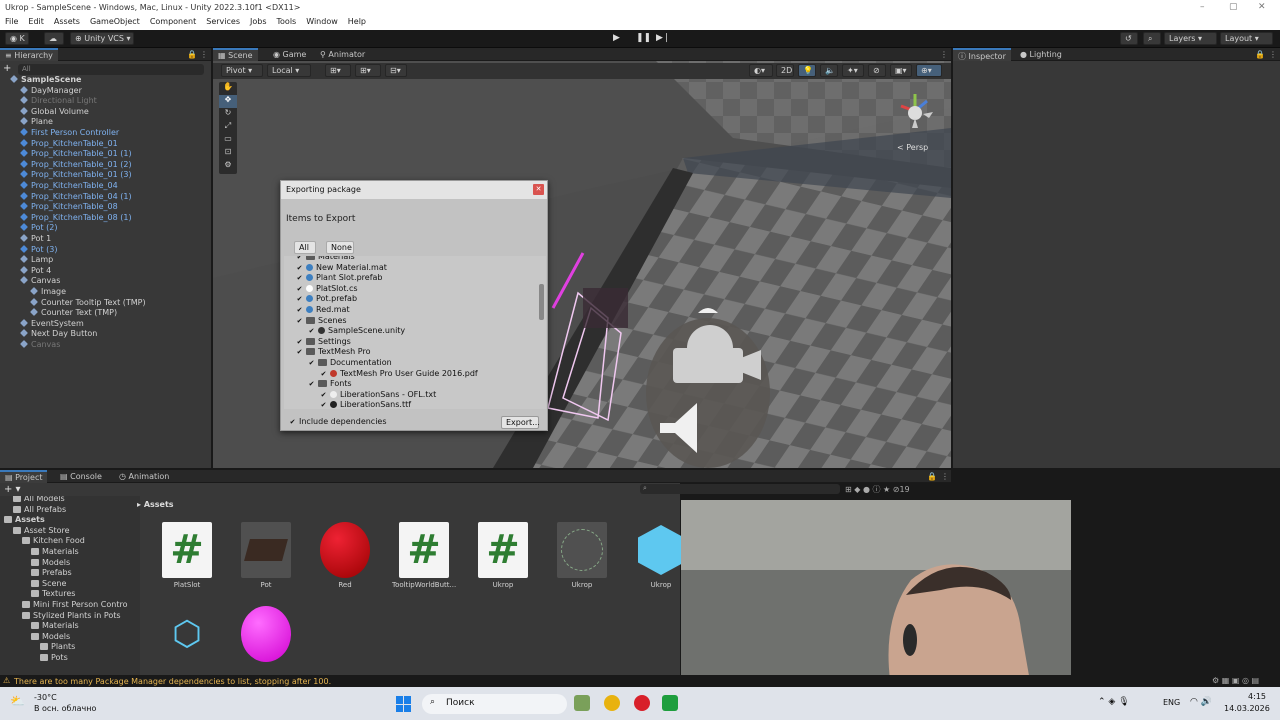 This screenshot has width=1280, height=720. Describe the element at coordinates (71, 616) in the screenshot. I see `project-folder-item: Stylized Plants in Pots` at that location.